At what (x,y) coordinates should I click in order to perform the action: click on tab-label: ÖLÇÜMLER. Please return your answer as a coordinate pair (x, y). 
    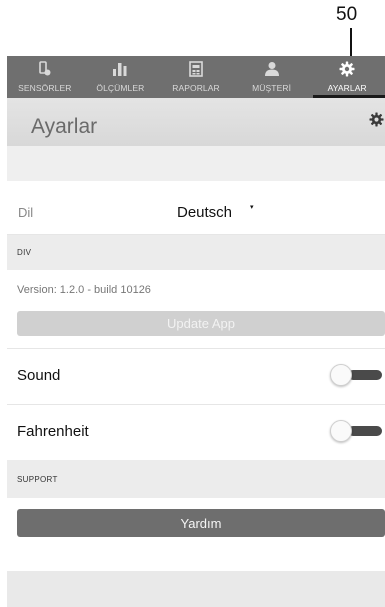
    Looking at the image, I should click on (120, 88).